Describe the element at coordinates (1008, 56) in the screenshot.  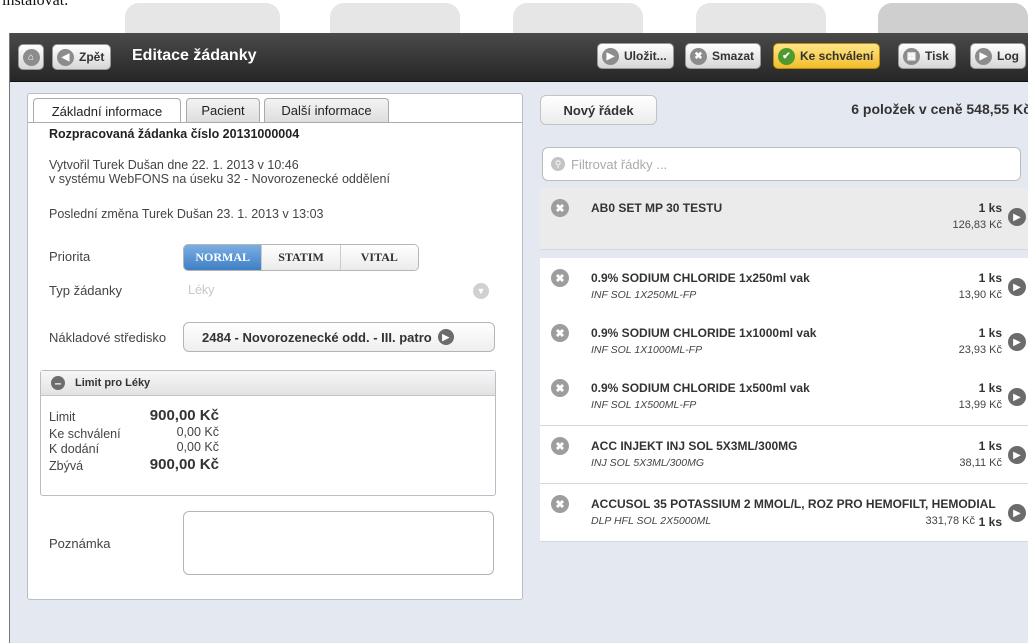
I see `log-label: Log` at that location.